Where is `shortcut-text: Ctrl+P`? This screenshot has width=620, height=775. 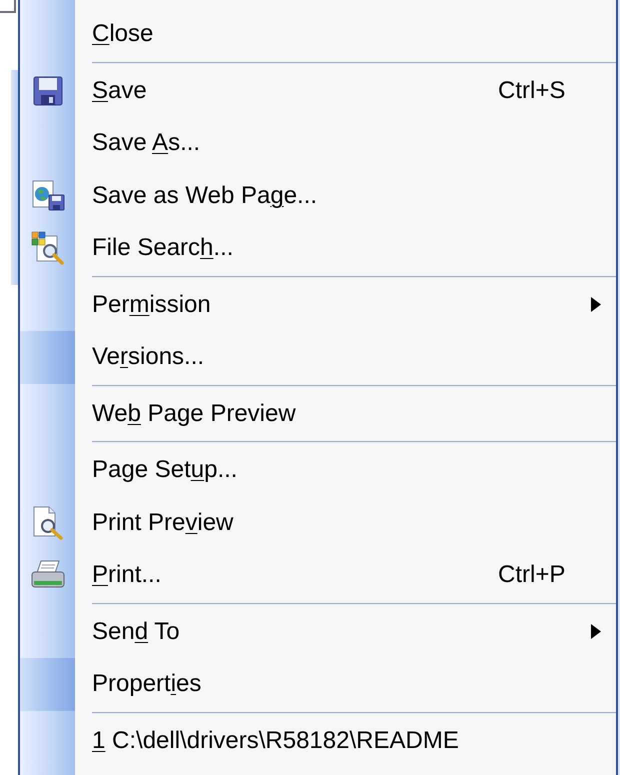
shortcut-text: Ctrl+P is located at coordinates (532, 574).